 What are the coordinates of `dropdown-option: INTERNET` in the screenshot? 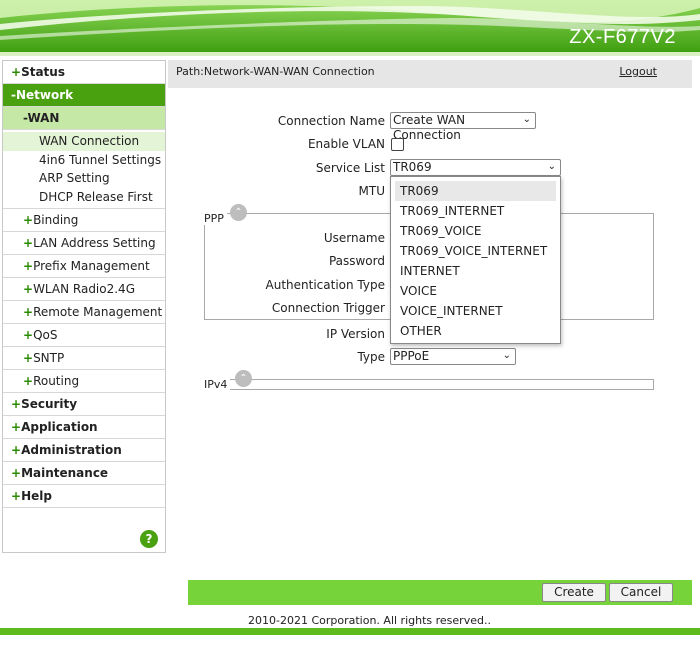 It's located at (475, 271).